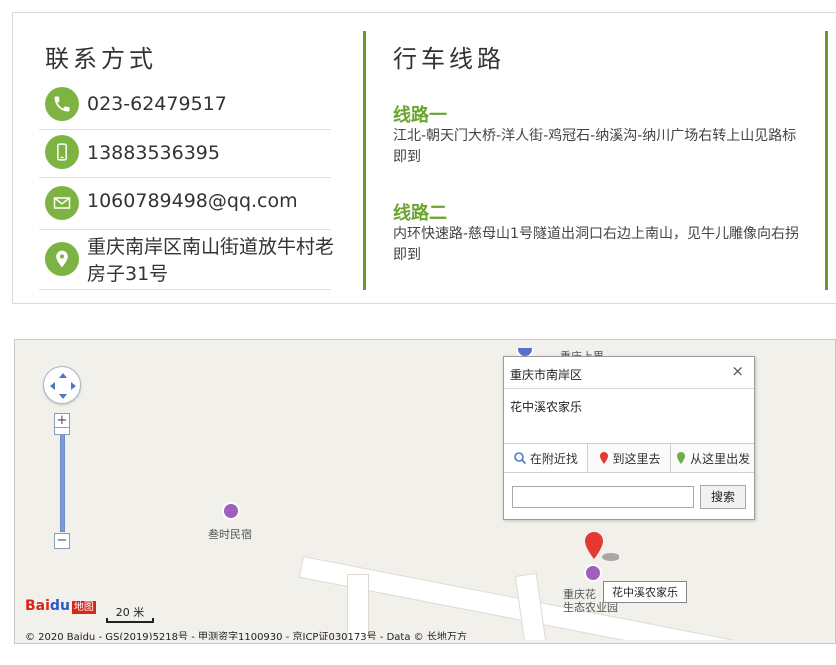 This screenshot has width=836, height=665. What do you see at coordinates (62, 259) in the screenshot?
I see `location-pin-icon` at bounding box center [62, 259].